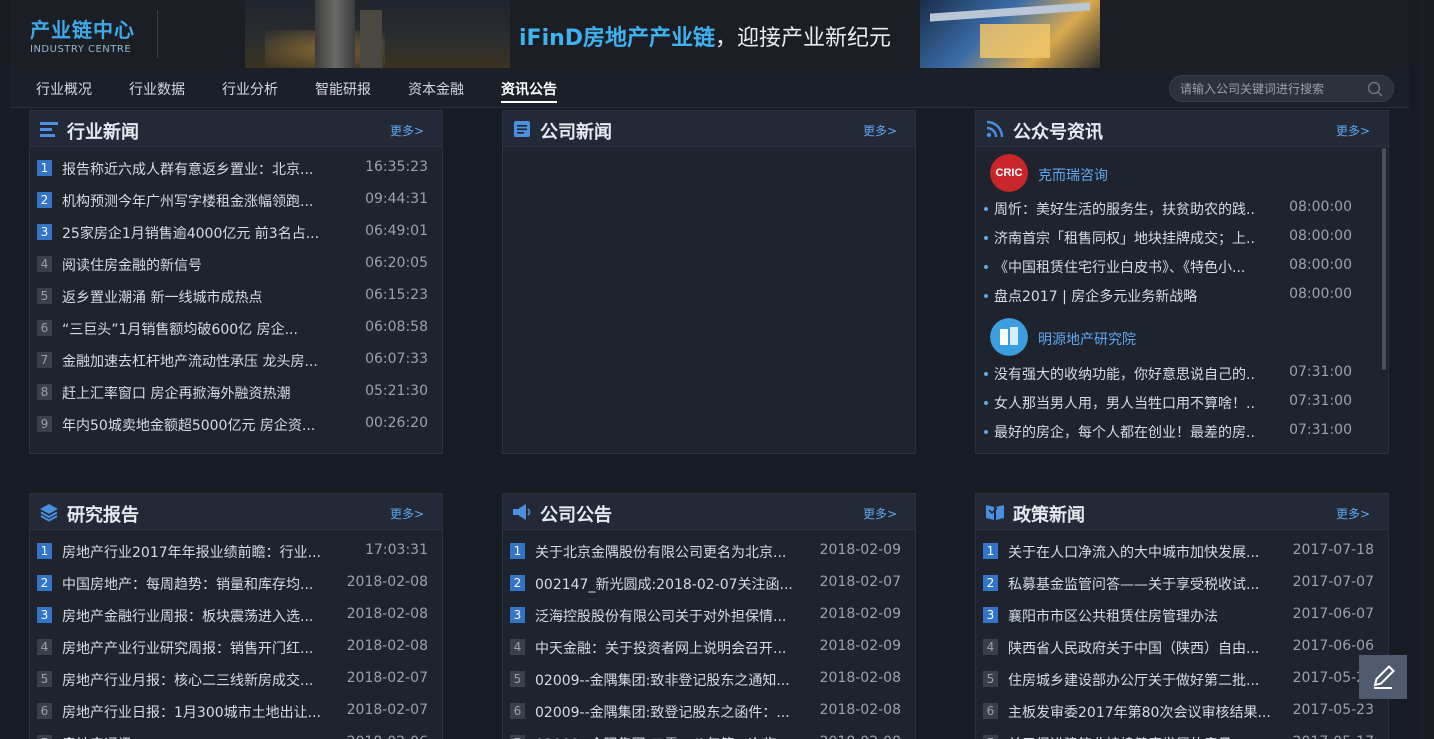  I want to click on item-title: 盘点2017 | 房企多元业务新战略, so click(1125, 296).